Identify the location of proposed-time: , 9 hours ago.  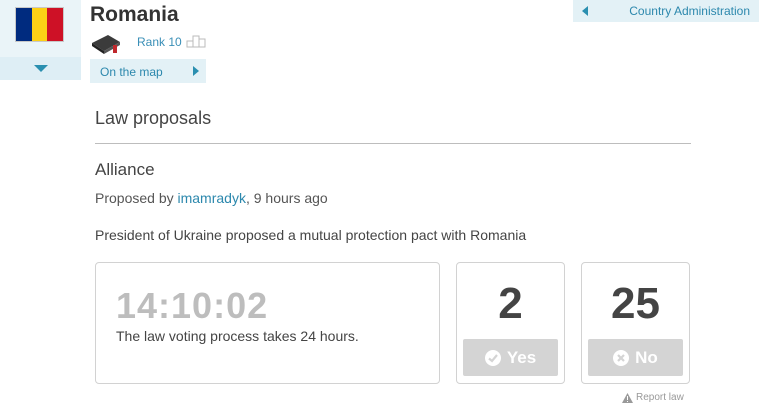
(286, 198).